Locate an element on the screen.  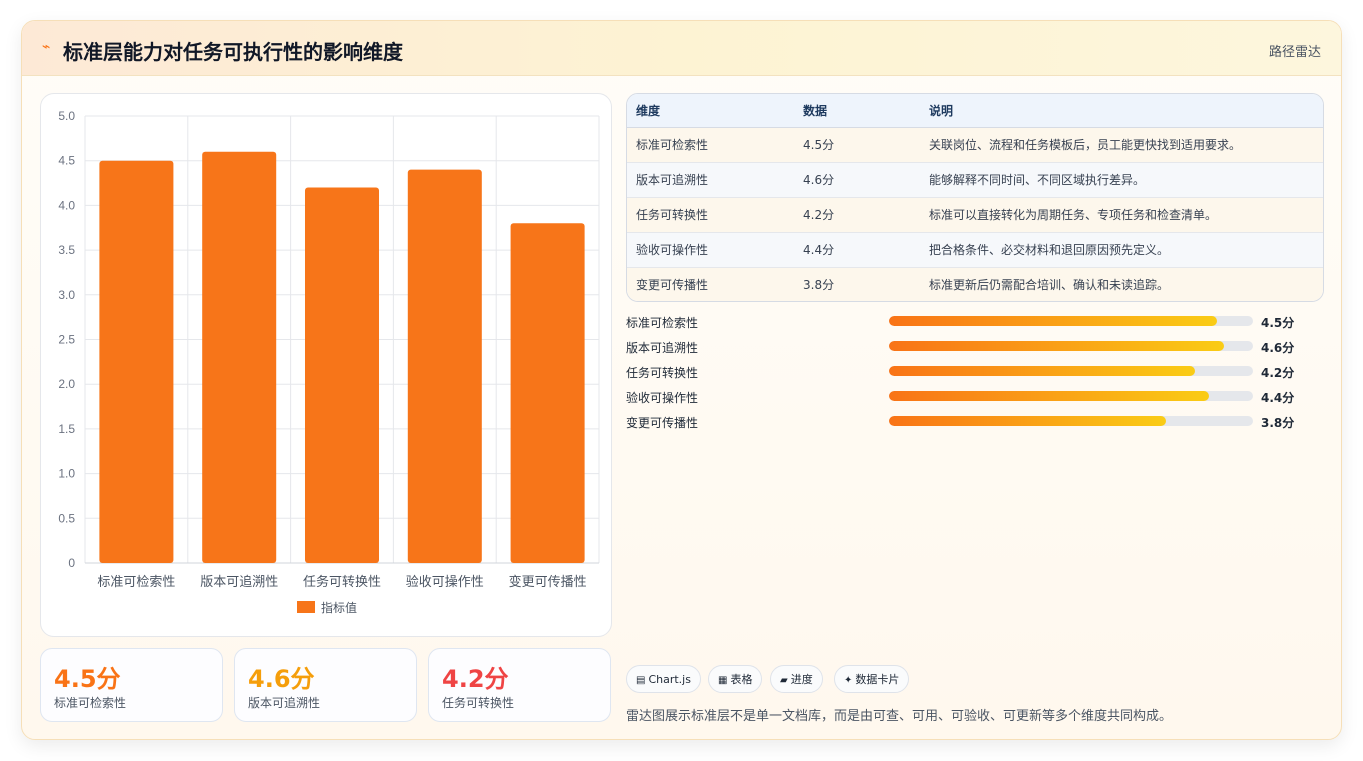
progress-item: 版本可追溯性 4.6分 is located at coordinates (975, 348).